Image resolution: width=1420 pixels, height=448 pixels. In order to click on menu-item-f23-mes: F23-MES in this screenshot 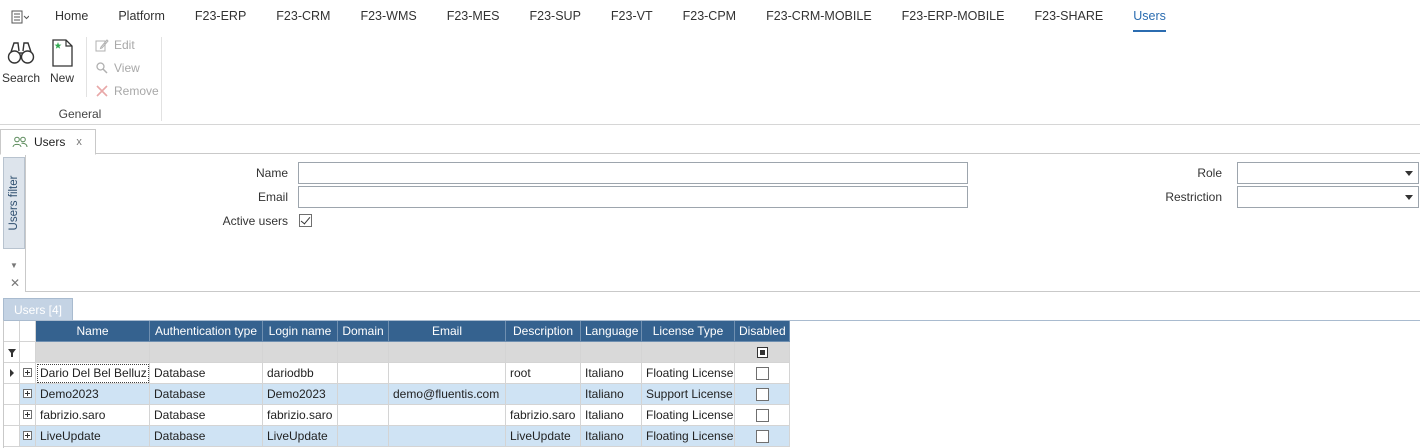, I will do `click(473, 16)`.